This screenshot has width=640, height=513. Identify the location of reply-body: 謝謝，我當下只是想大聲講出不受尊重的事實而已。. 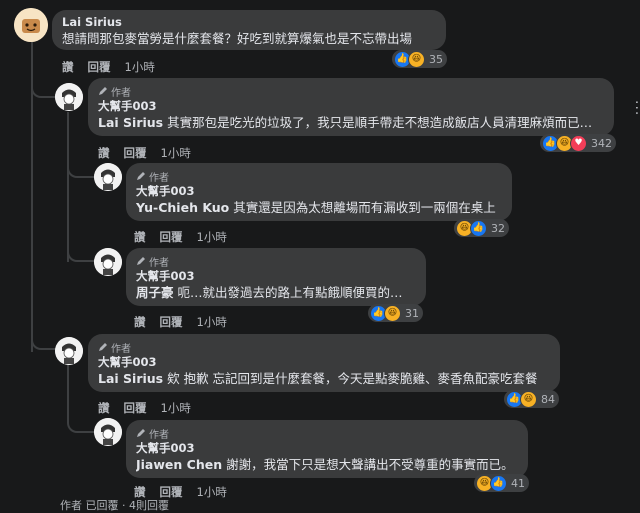
(368, 464).